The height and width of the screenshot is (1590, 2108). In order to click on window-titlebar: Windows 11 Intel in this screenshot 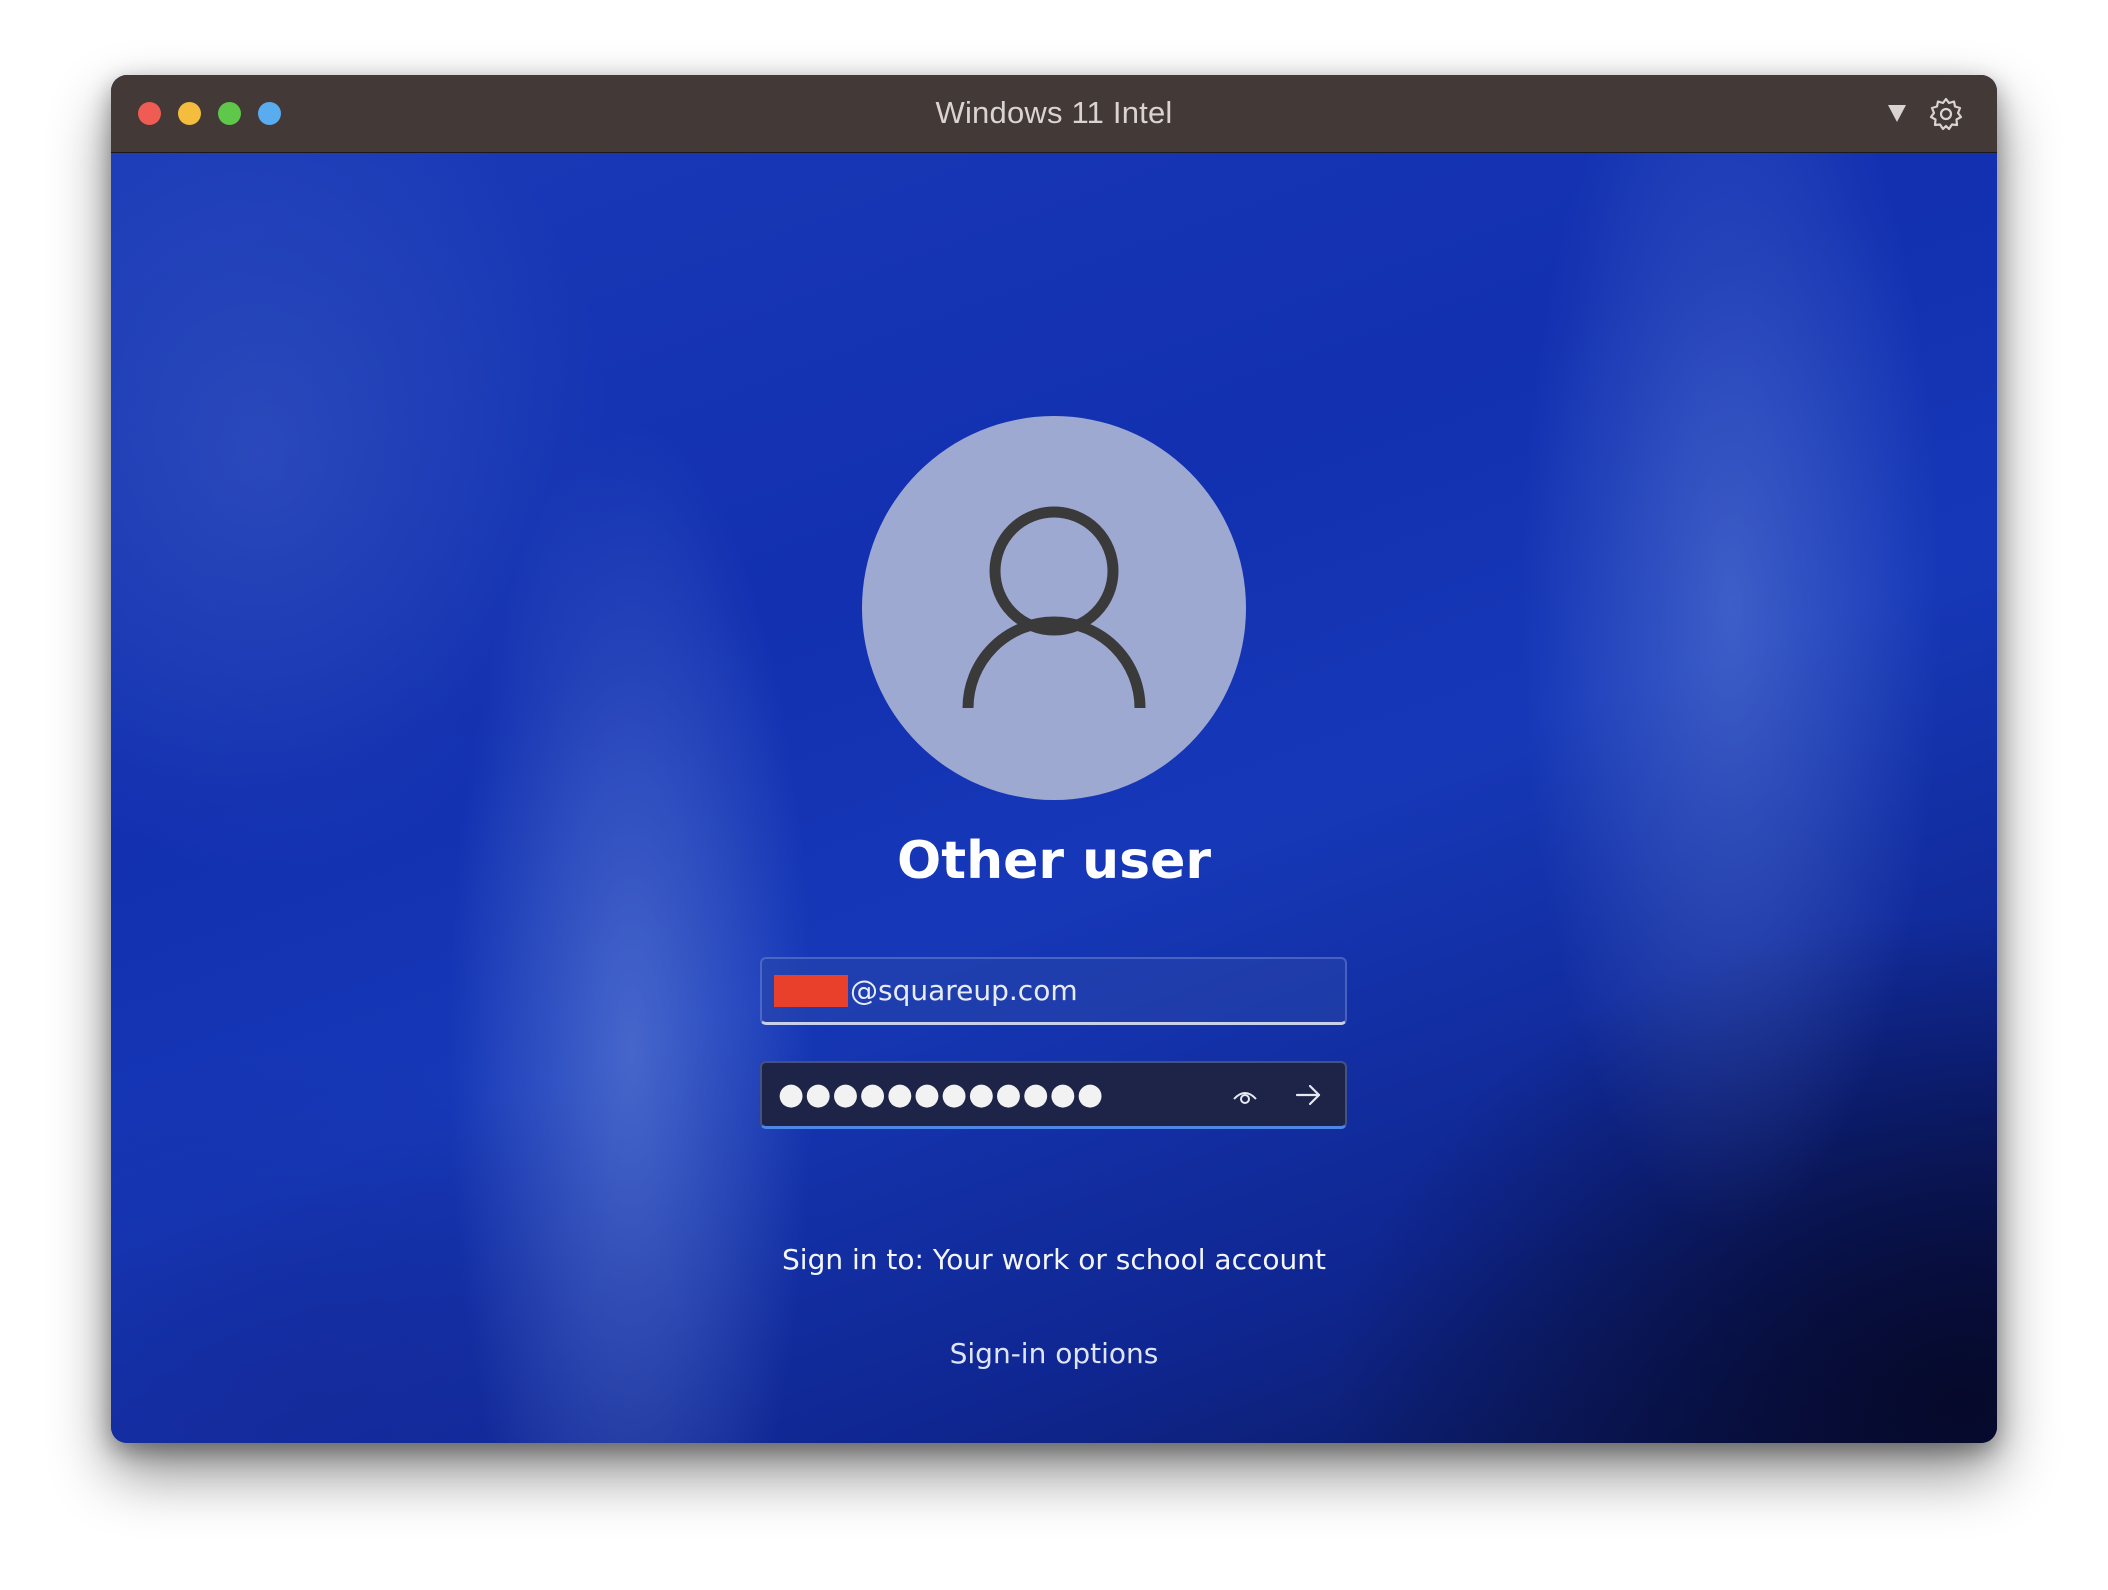, I will do `click(1054, 114)`.